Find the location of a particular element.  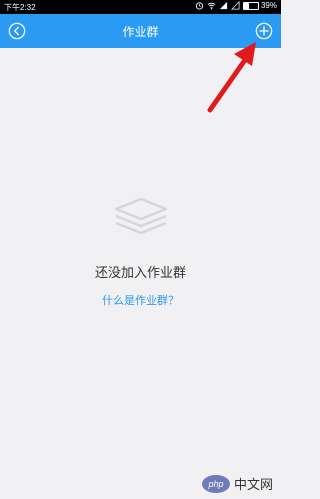

watermark: php 中文网 is located at coordinates (237, 483).